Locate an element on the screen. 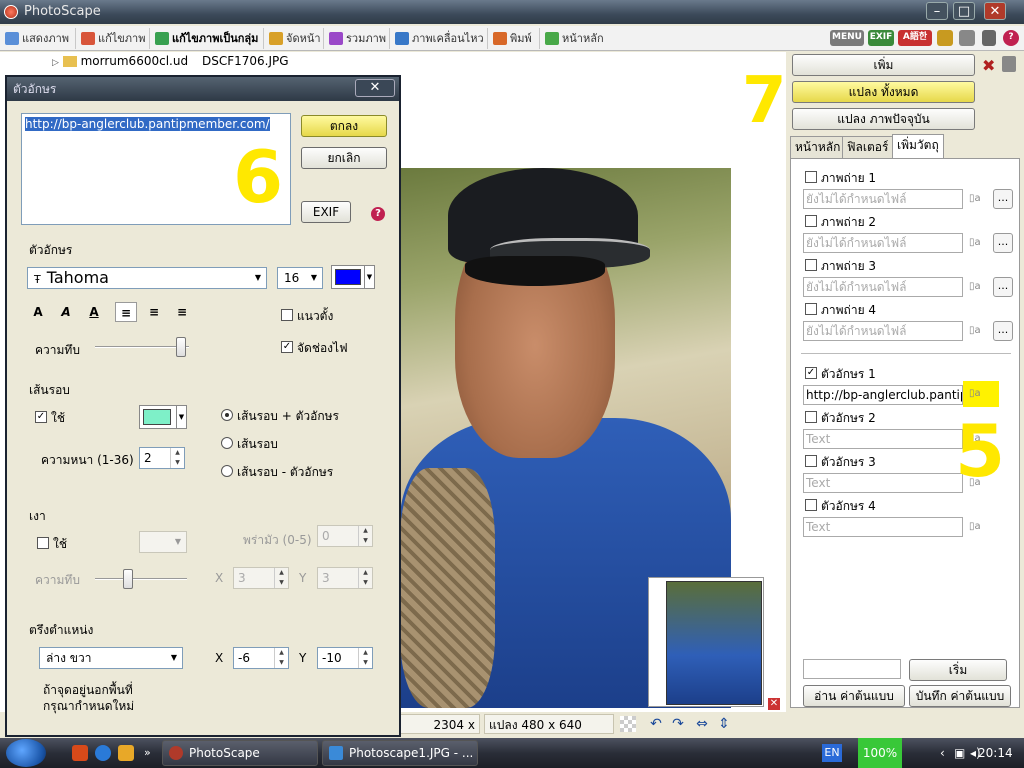  text4-field: Text is located at coordinates (883, 527).